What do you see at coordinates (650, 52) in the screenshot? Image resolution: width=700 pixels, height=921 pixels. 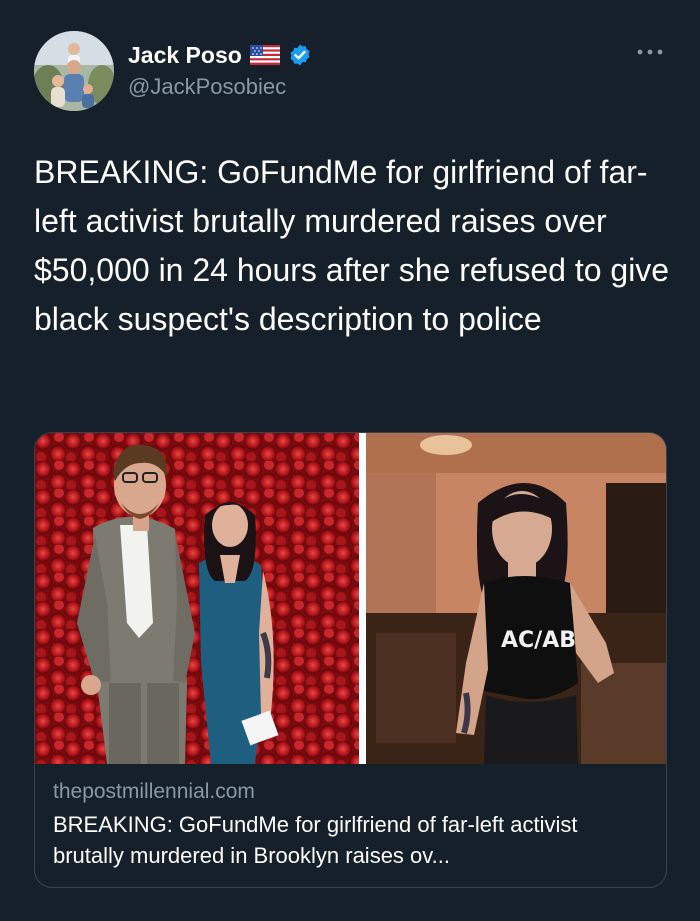 I see `more-options-icon` at bounding box center [650, 52].